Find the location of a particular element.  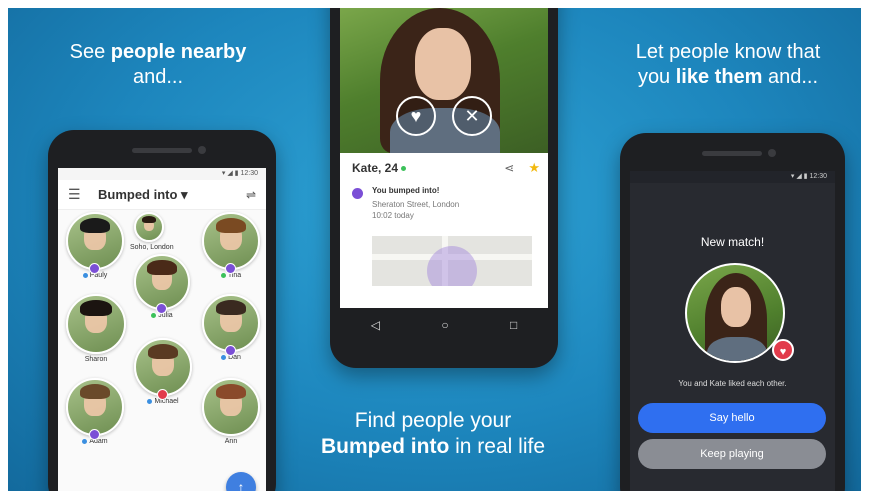

bump-map is located at coordinates (452, 261).